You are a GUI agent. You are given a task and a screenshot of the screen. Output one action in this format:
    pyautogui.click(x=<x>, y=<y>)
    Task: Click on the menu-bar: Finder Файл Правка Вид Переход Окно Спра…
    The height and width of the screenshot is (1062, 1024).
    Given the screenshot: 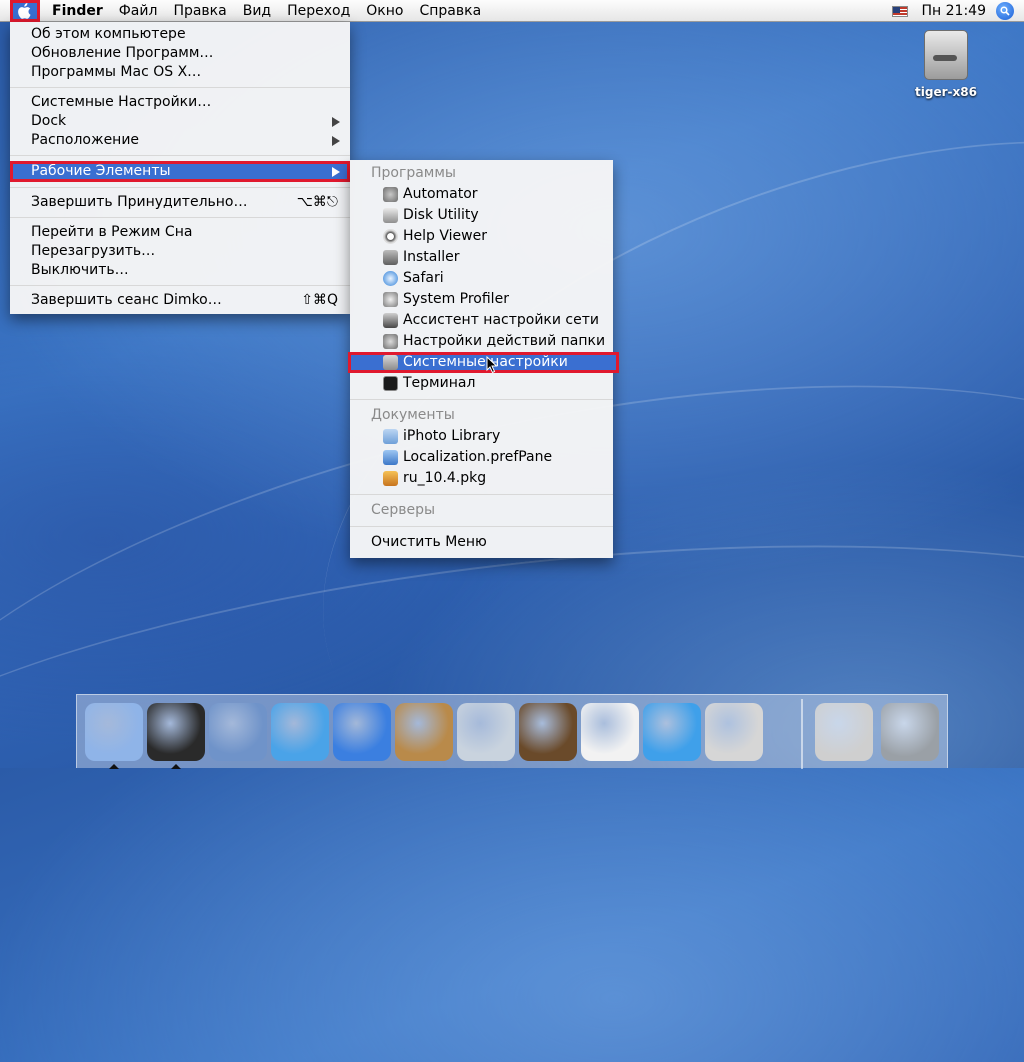 What is the action you would take?
    pyautogui.click(x=512, y=11)
    